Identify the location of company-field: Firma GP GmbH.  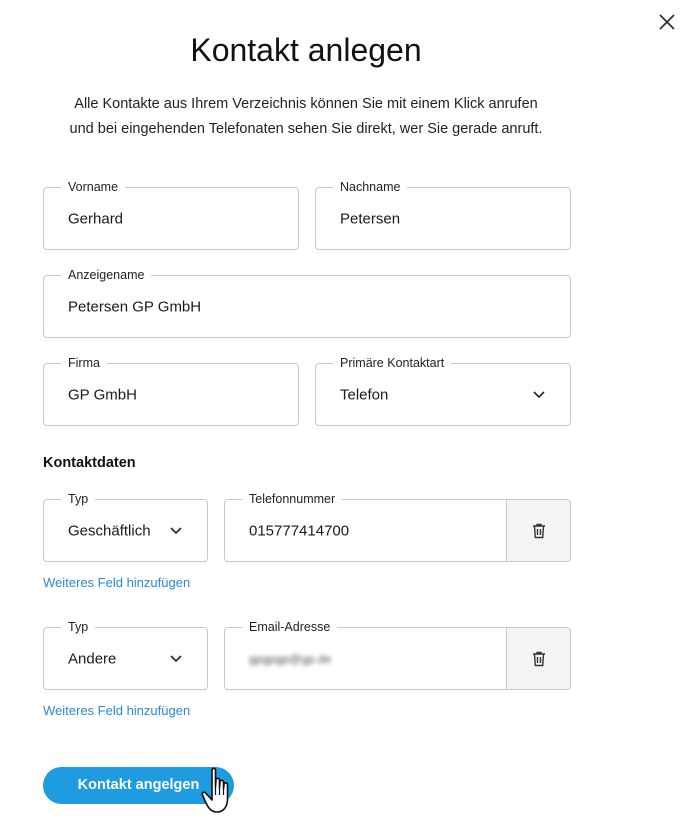
(171, 391).